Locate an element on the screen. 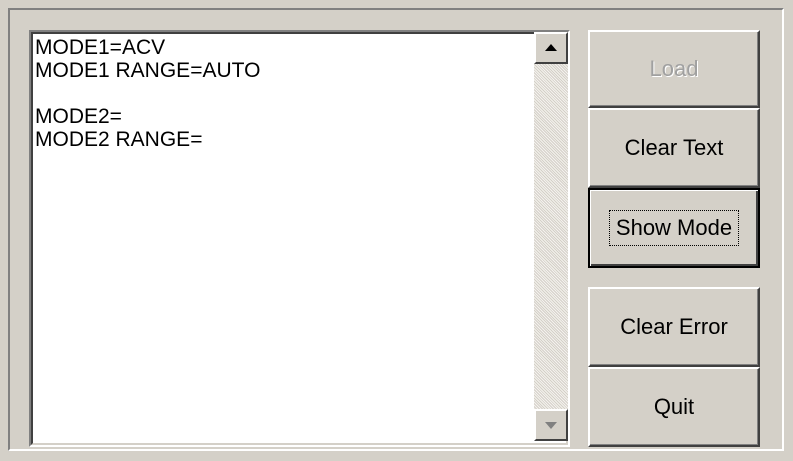 Image resolution: width=793 pixels, height=461 pixels. clear-error-button: Clear Error is located at coordinates (674, 327).